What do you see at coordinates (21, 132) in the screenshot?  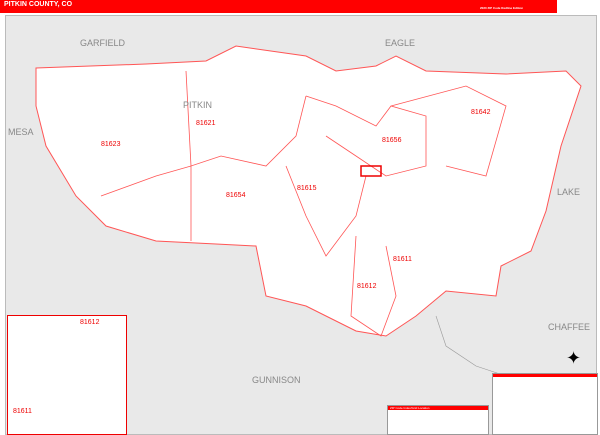 I see `county-label-mesa: MESA` at bounding box center [21, 132].